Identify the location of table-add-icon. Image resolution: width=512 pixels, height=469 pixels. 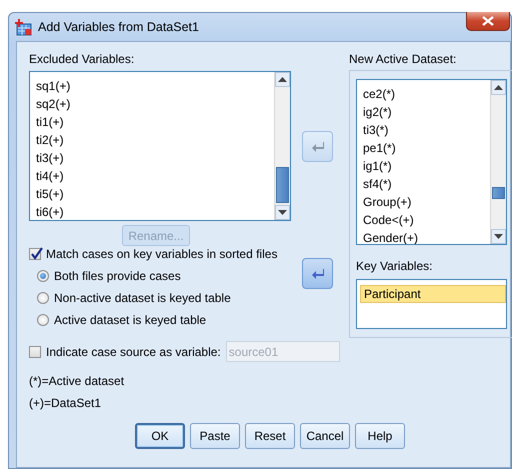
(23, 27).